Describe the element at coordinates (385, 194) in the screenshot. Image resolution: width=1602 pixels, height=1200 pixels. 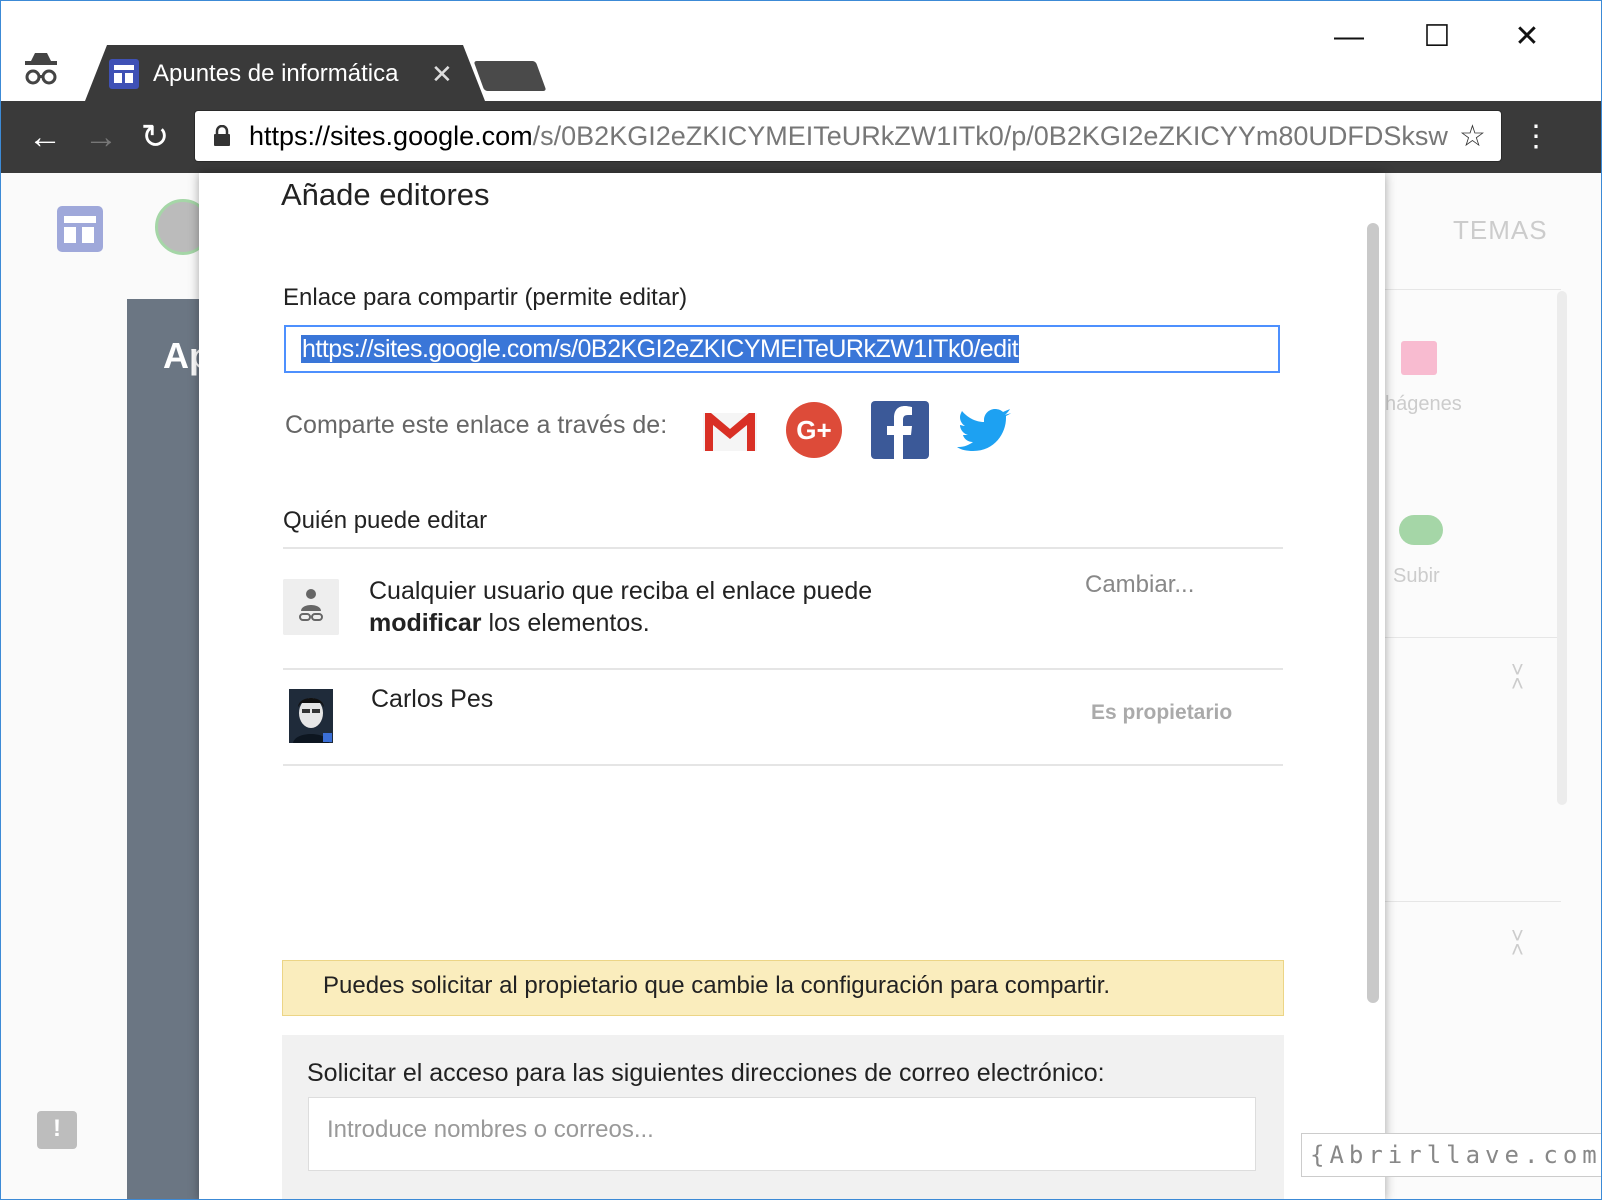
I see `dialog-title: Añade editores` at that location.